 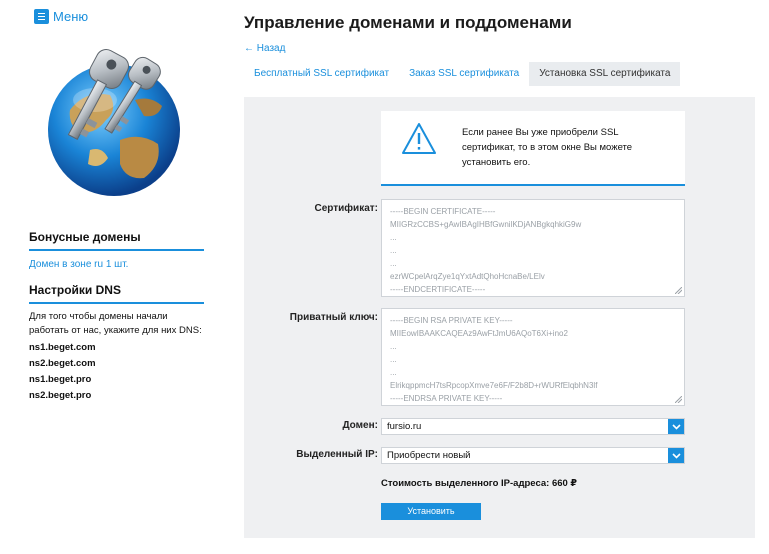 I want to click on private-key-line: -----ENDRSA PRIVATE KEY-----, so click(x=446, y=398).